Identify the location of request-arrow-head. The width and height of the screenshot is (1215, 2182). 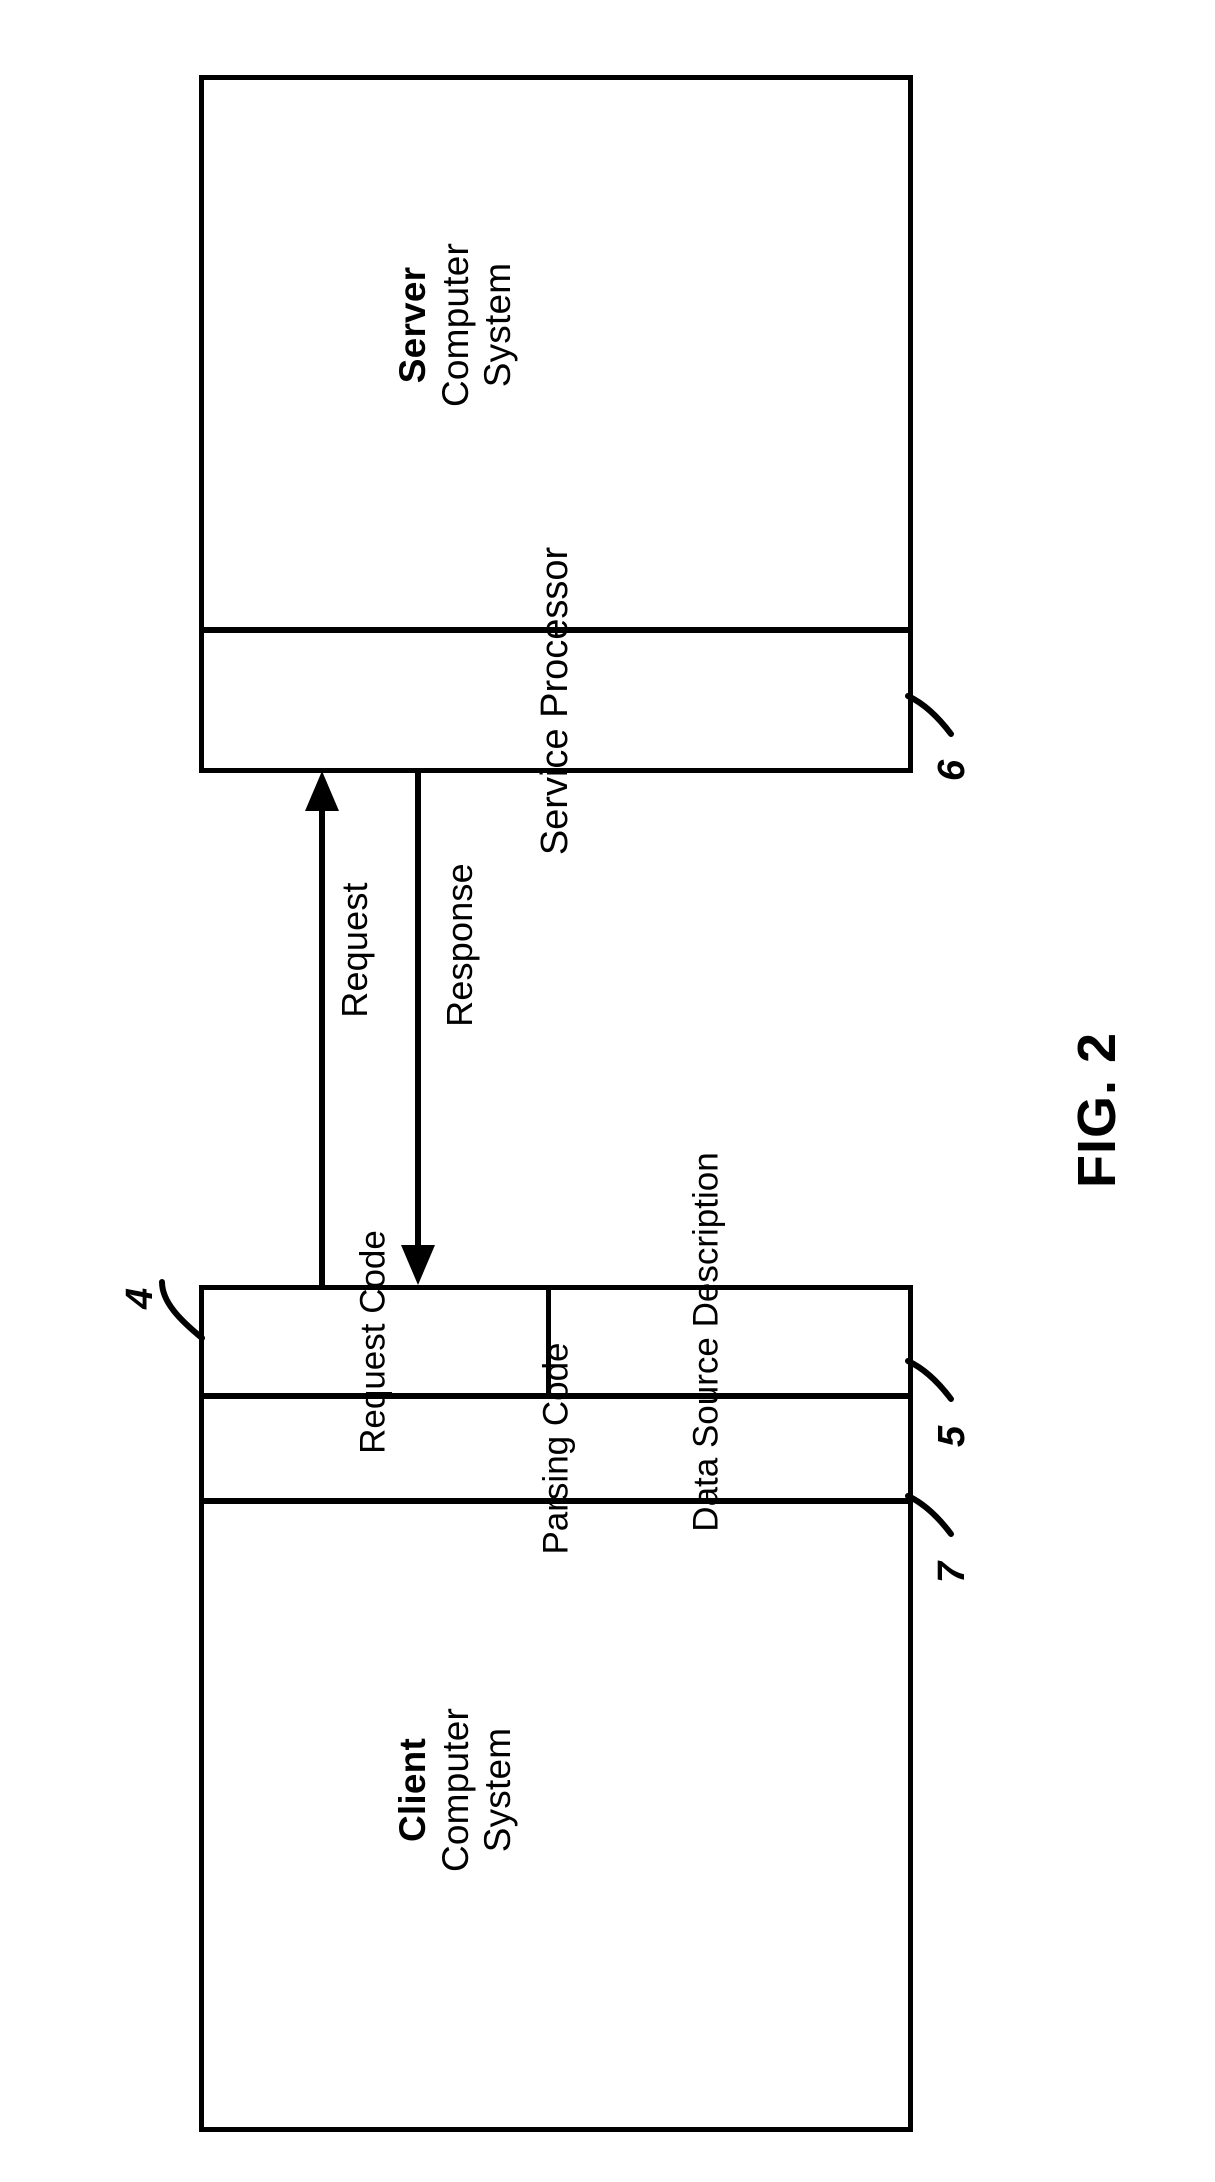
(322, 791).